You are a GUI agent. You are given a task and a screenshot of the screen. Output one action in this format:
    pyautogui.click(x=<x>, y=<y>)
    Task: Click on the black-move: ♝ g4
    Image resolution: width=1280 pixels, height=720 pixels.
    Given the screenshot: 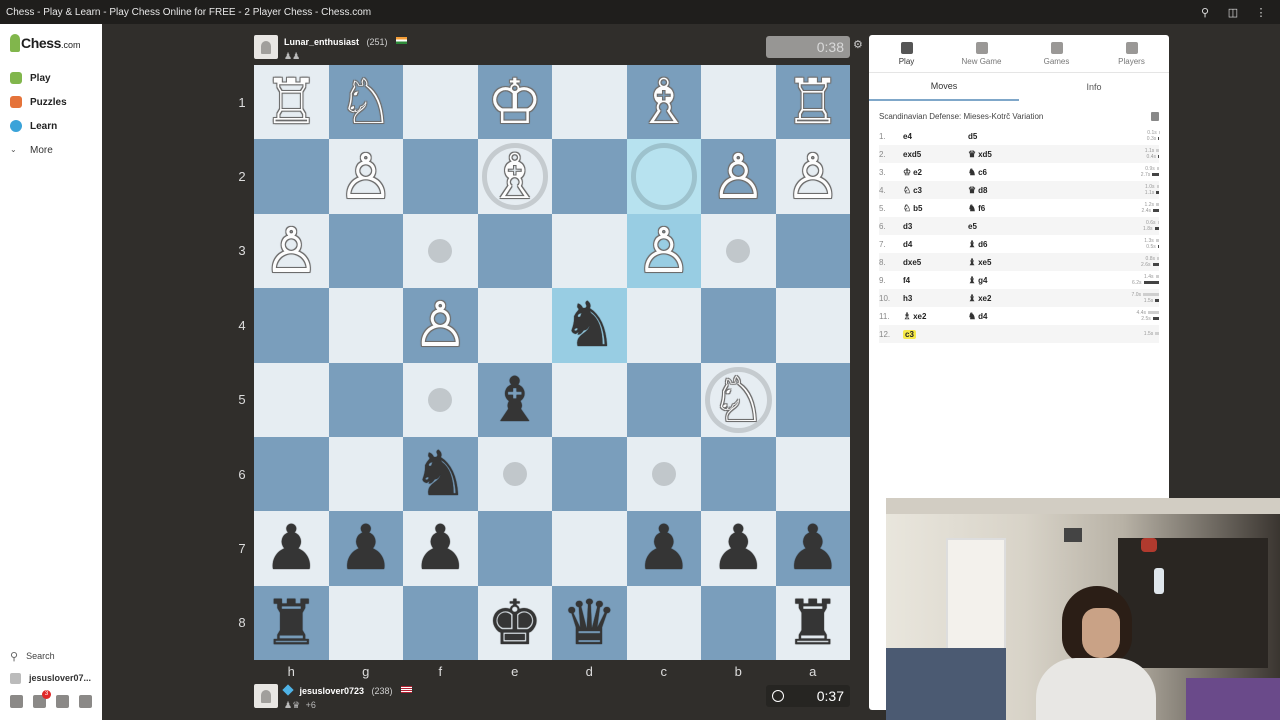 What is the action you would take?
    pyautogui.click(x=998, y=280)
    